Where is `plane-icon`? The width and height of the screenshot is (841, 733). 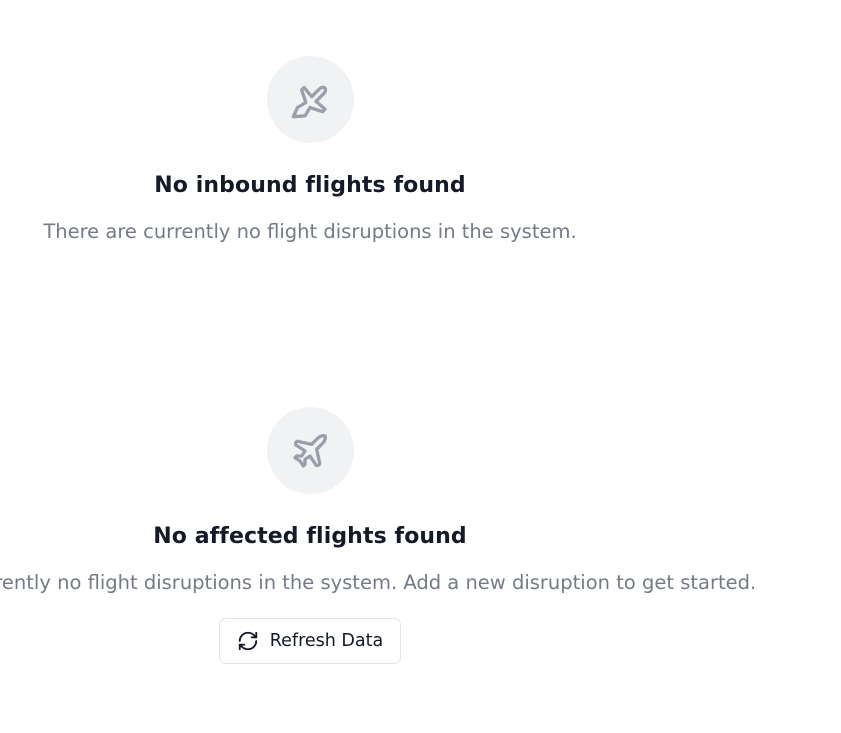 plane-icon is located at coordinates (310, 450).